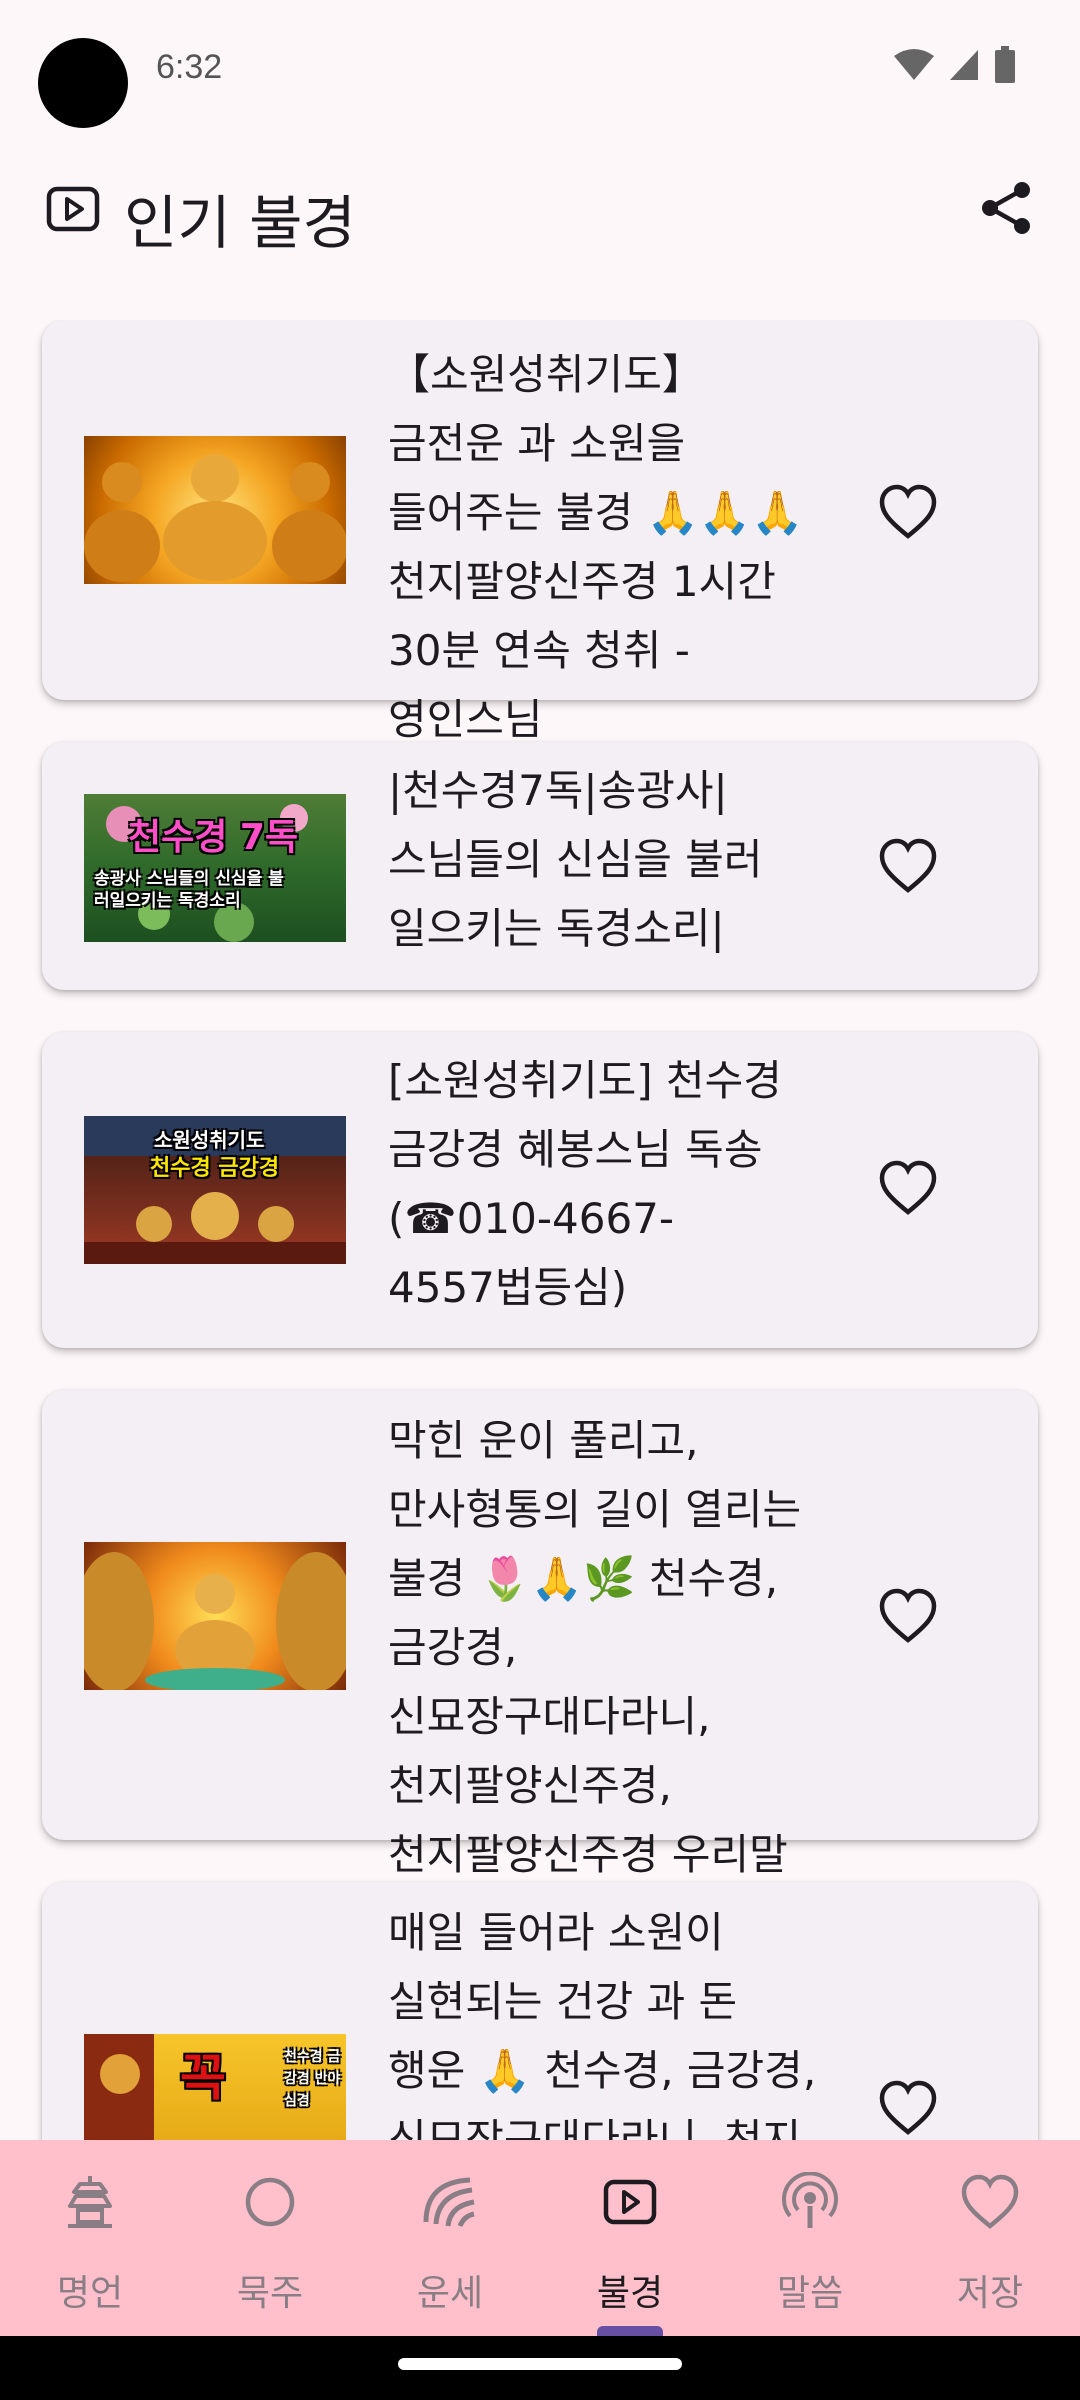 The height and width of the screenshot is (2400, 1080). Describe the element at coordinates (540, 210) in the screenshot. I see `app-header: 인기 불경` at that location.